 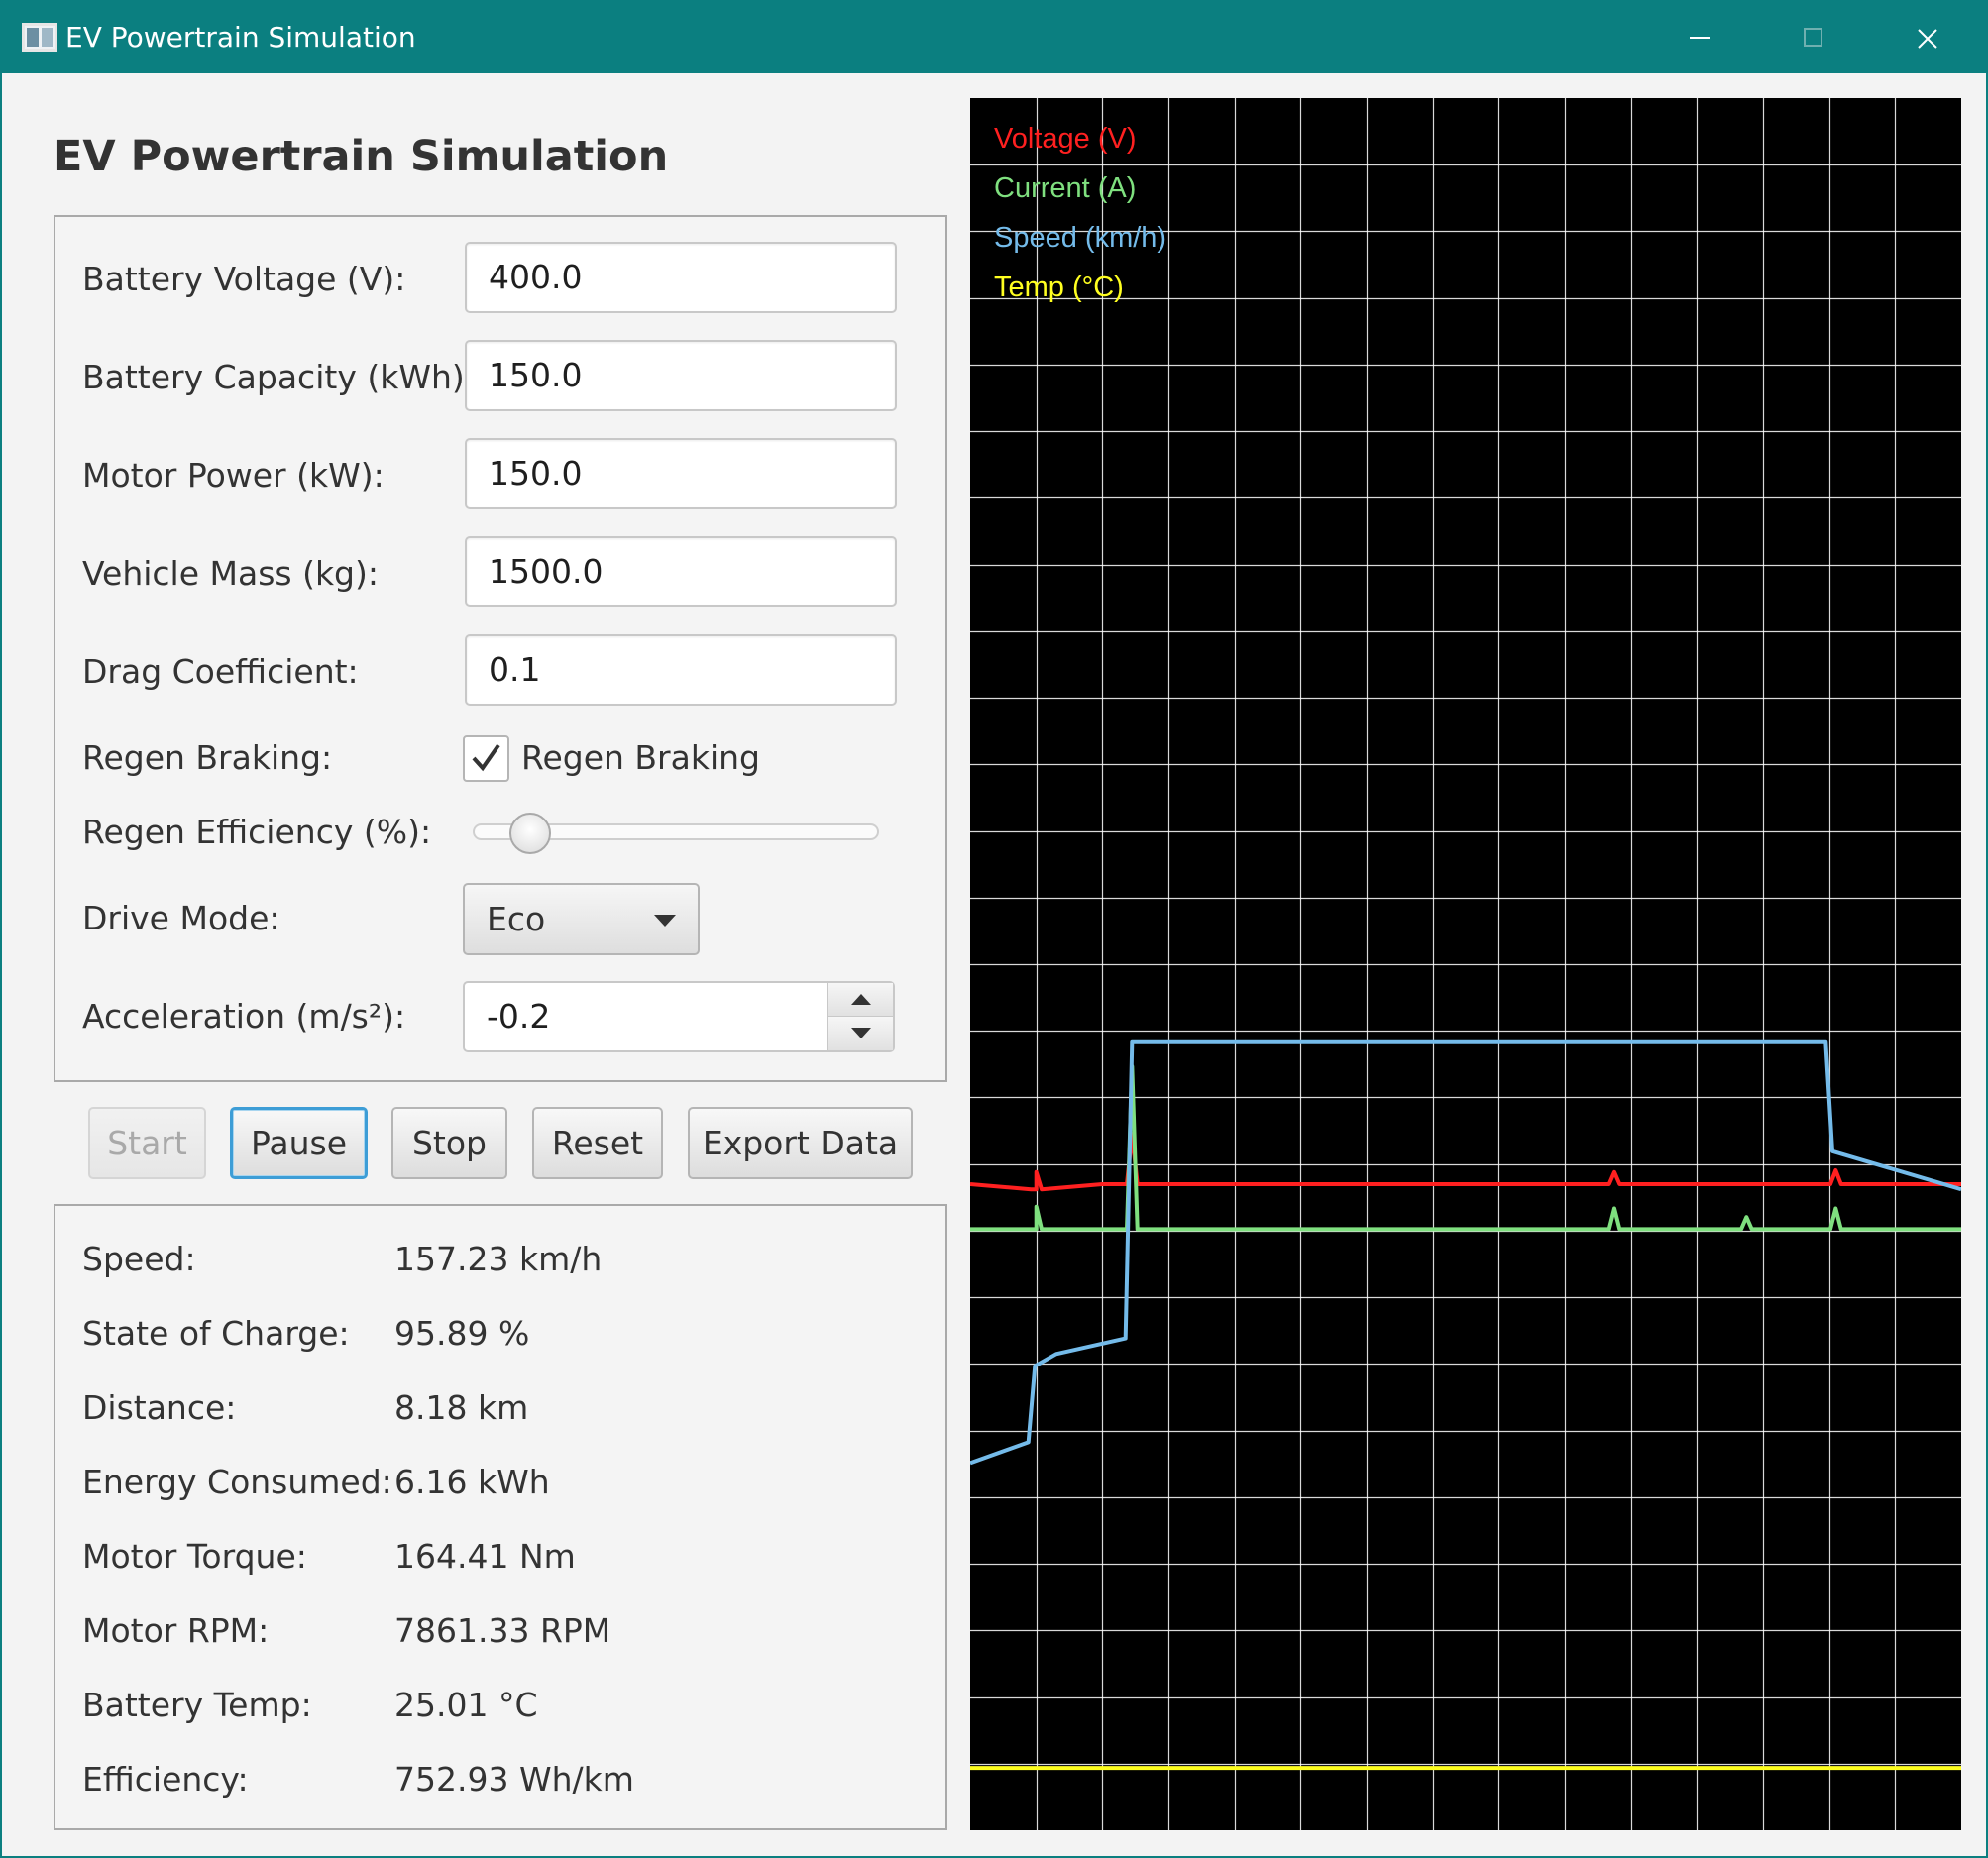 I want to click on maximize-icon, so click(x=1813, y=37).